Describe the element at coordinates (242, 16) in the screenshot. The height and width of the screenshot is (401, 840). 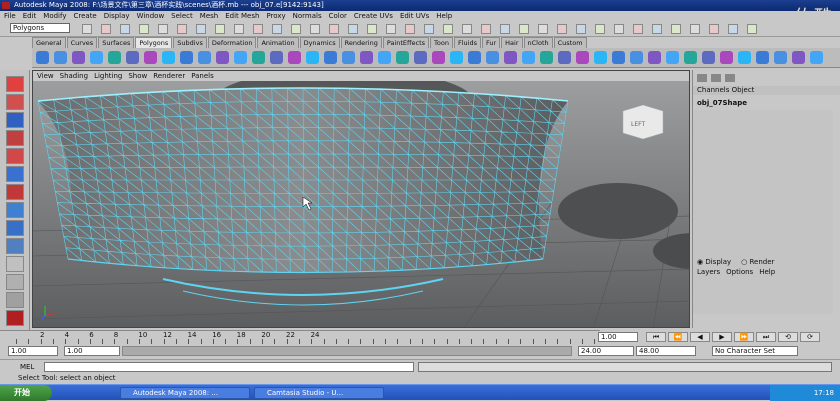
I see `menu-edit-mesh: Edit Mesh` at that location.